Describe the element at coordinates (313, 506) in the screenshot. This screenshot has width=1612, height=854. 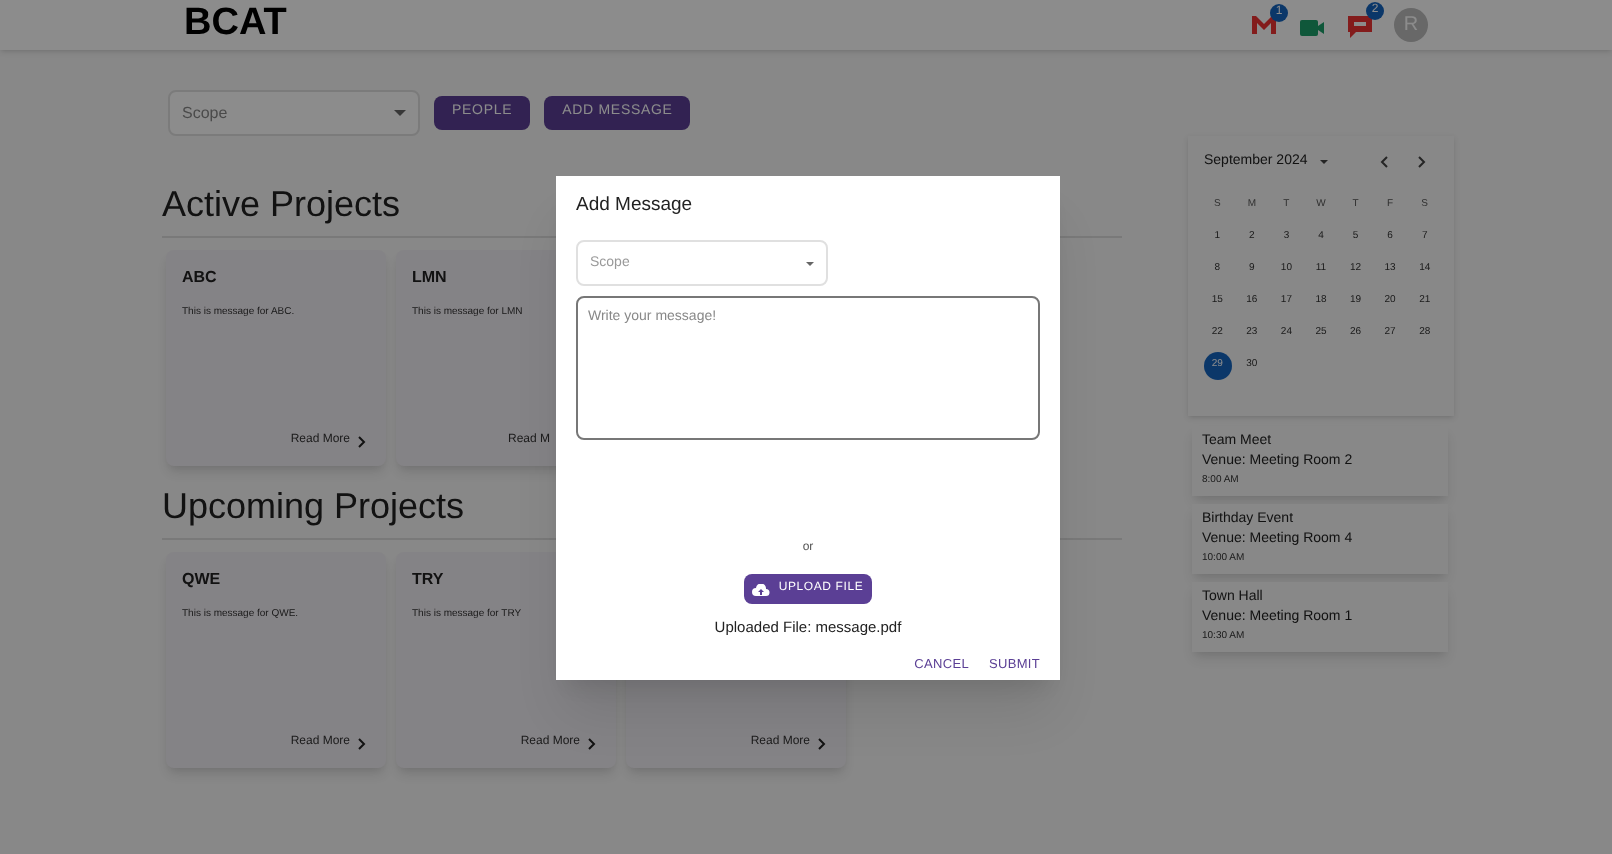
I see `section-heading: Upcoming Projects` at that location.